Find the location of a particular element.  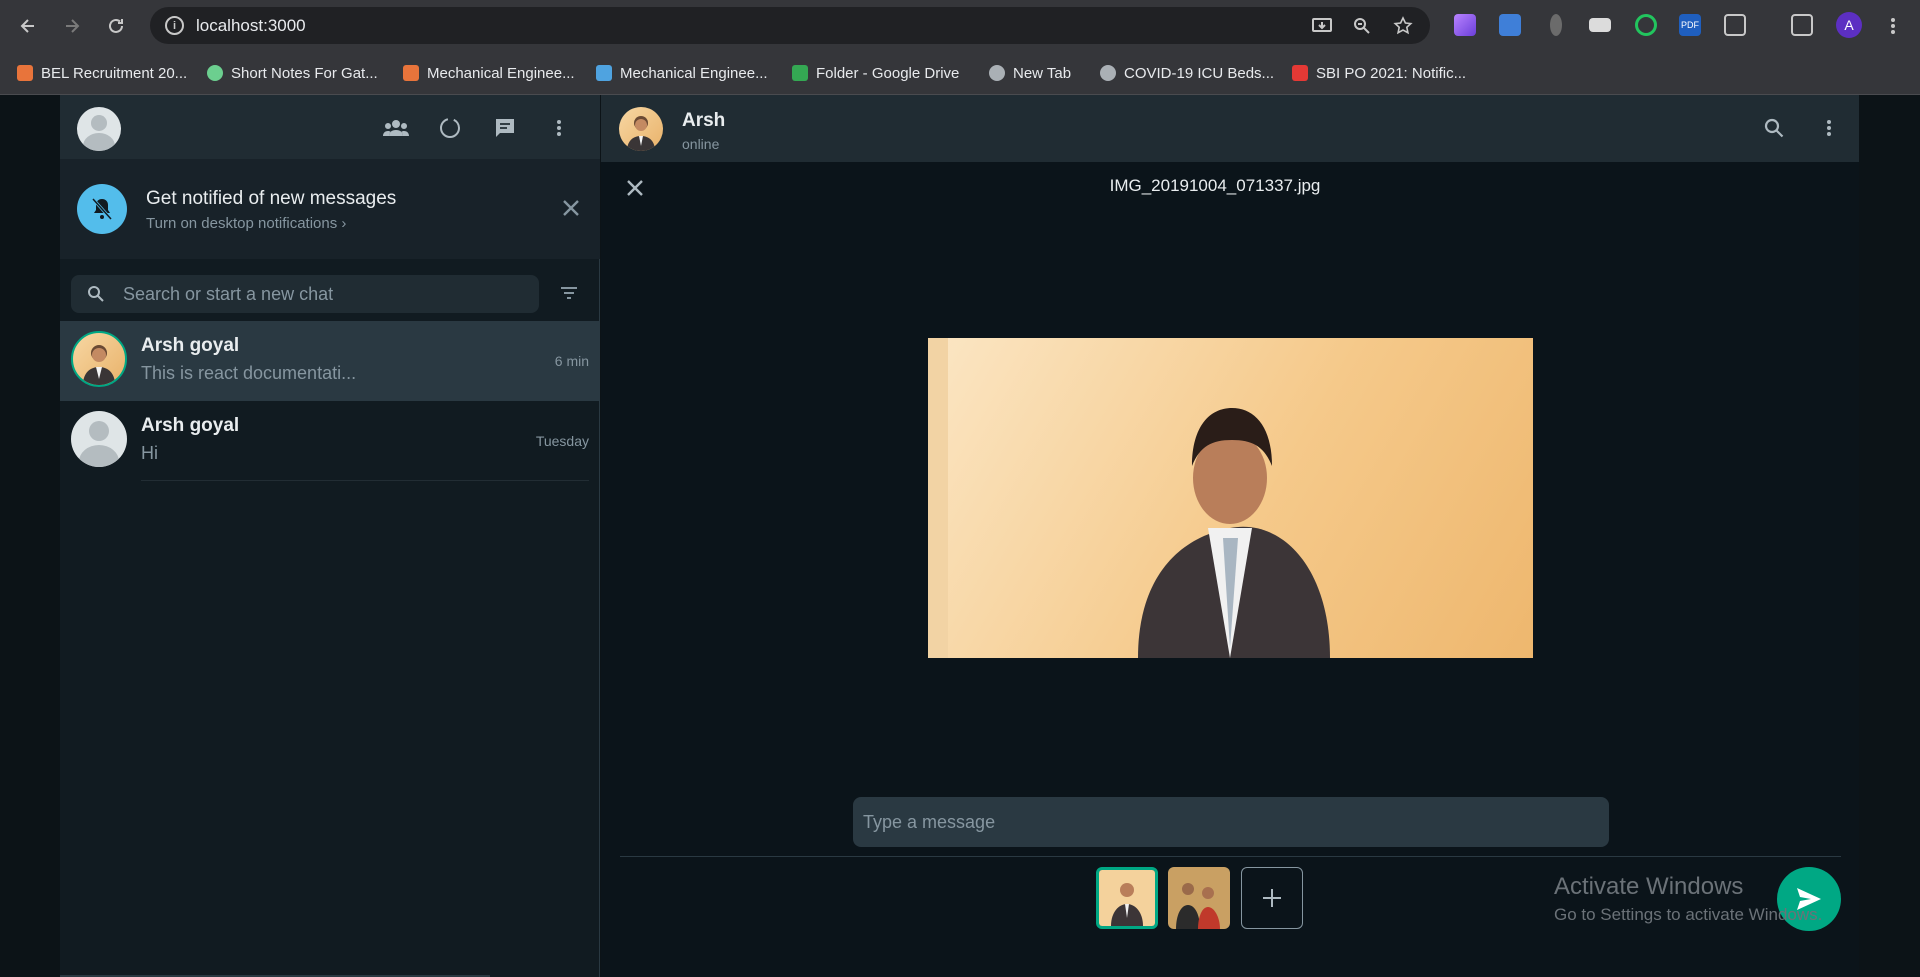

side-panel-icon is located at coordinates (1802, 25).